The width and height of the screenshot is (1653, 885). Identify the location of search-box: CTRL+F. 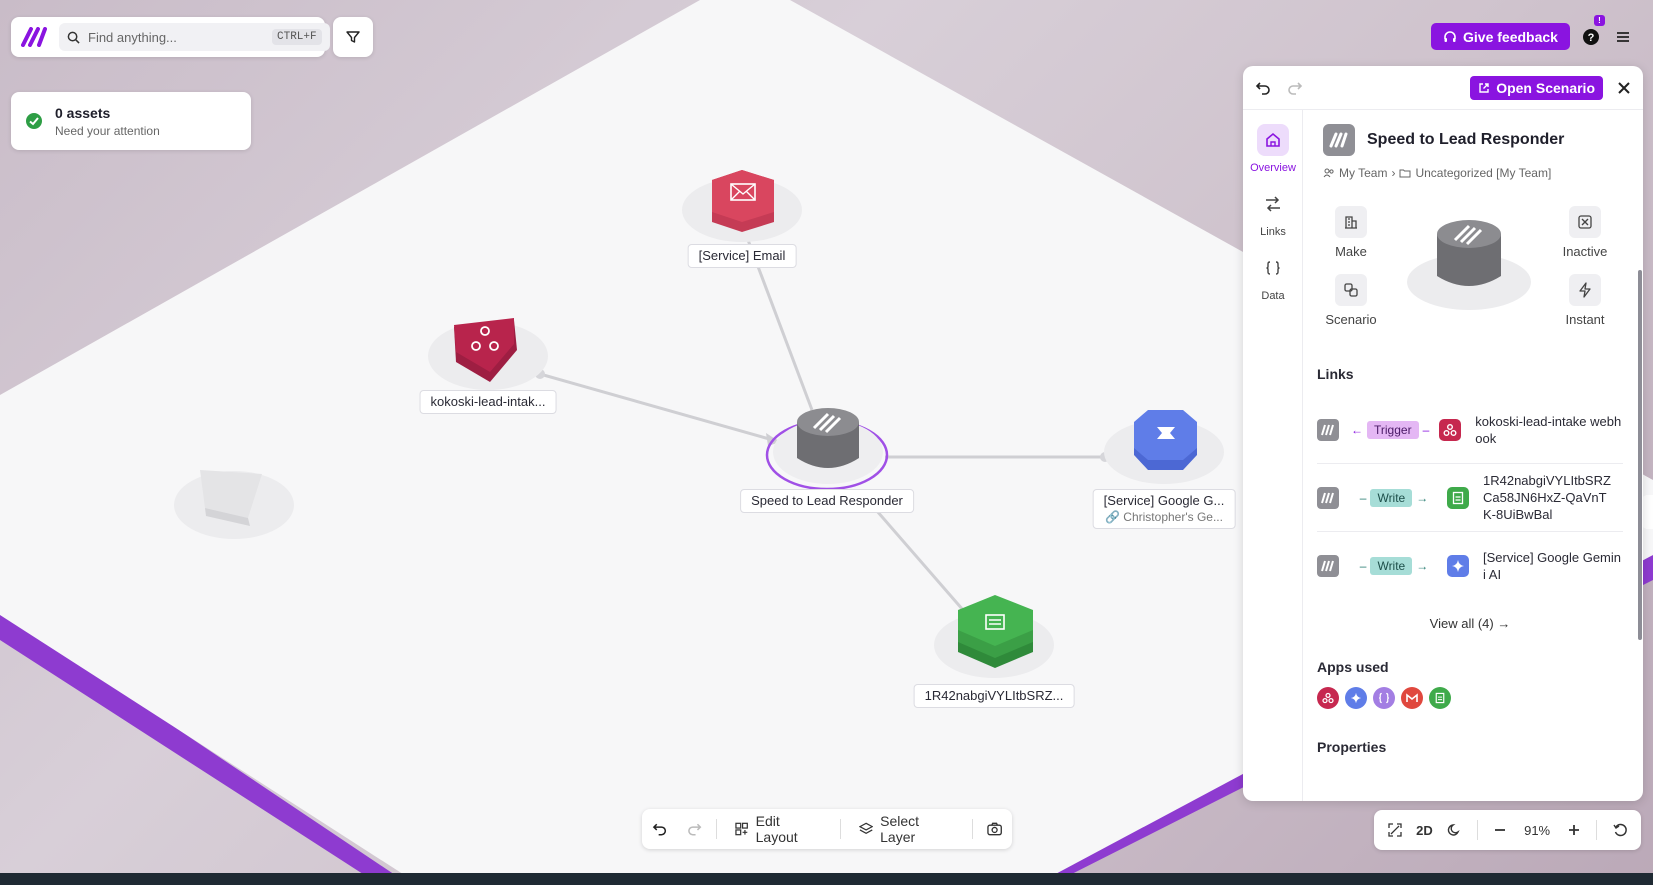
(170, 37).